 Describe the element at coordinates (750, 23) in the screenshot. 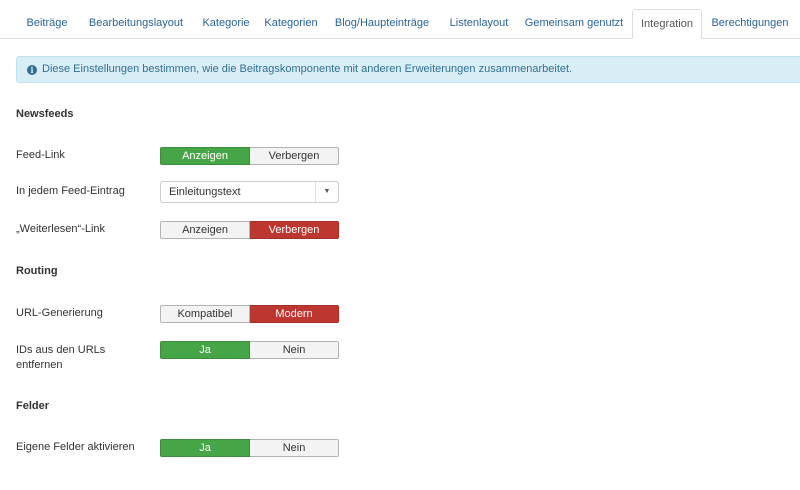

I see `tab-berechtigungen: Berechtigungen` at that location.